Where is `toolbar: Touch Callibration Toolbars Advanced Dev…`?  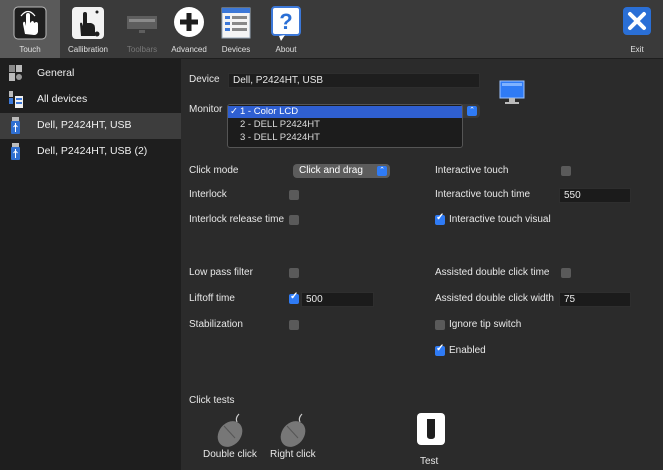 toolbar: Touch Callibration Toolbars Advanced Dev… is located at coordinates (331, 29).